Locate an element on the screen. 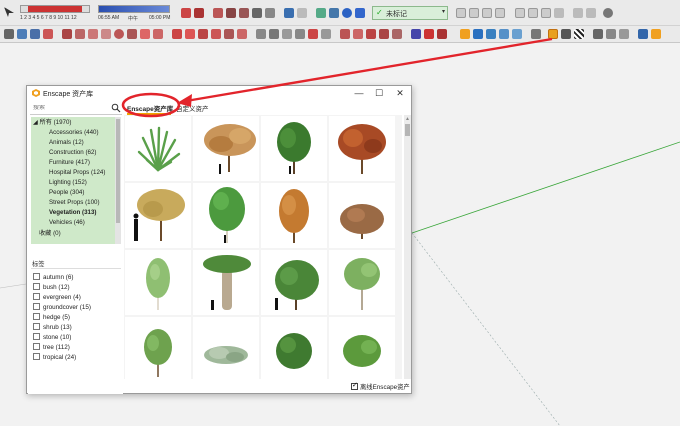  close-button: ✕ is located at coordinates (400, 93).